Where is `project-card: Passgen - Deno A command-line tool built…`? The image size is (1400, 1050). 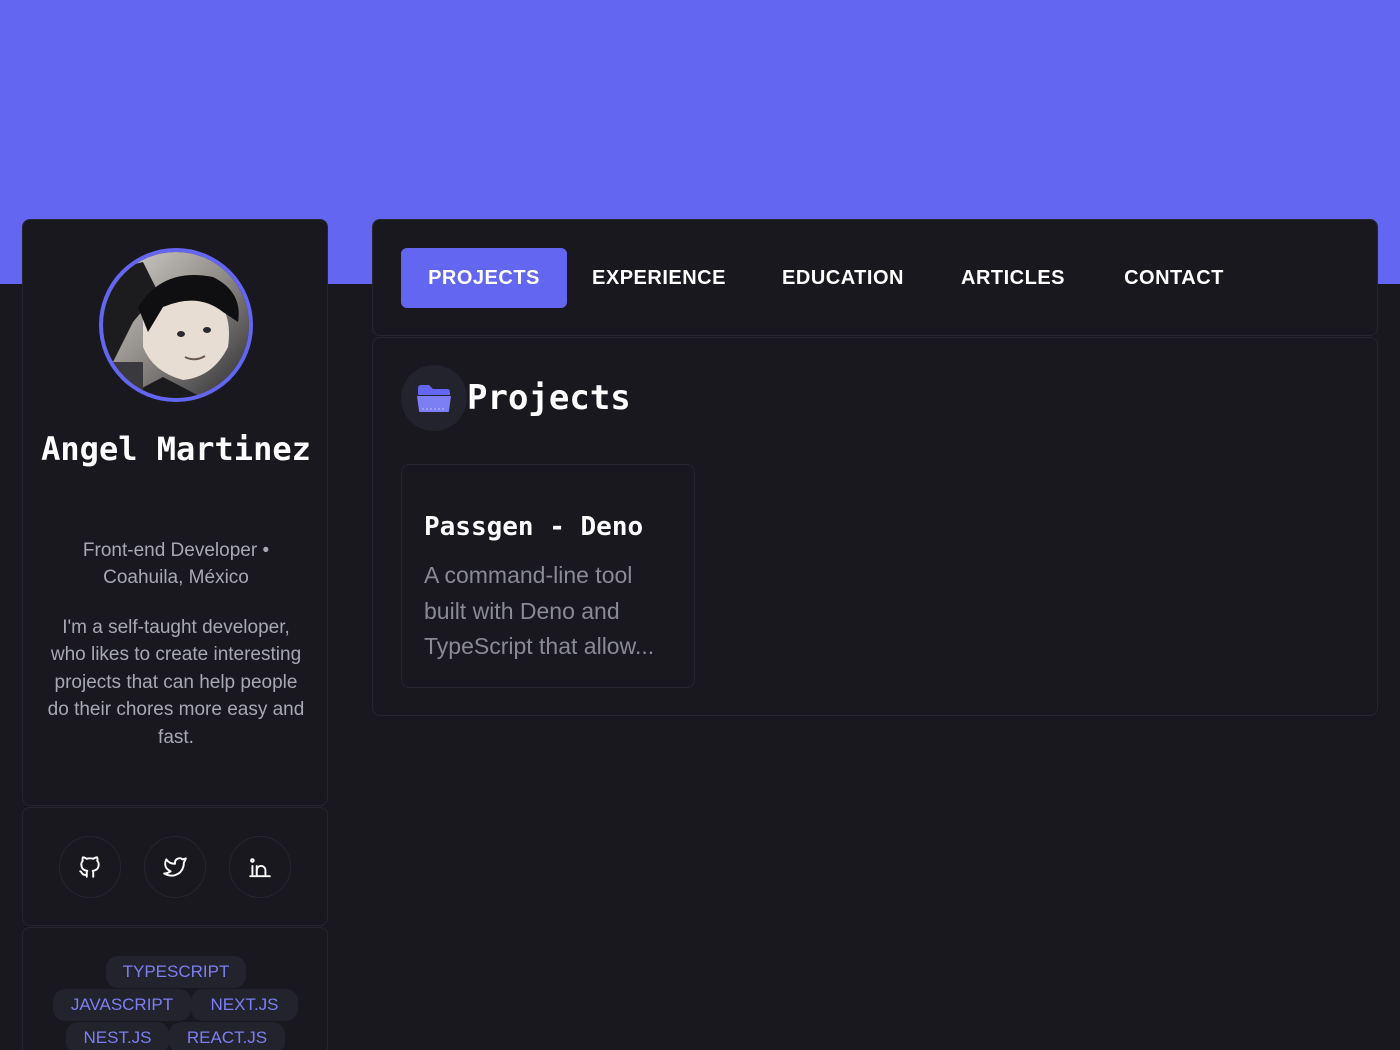
project-card: Passgen - Deno A command-line tool built… is located at coordinates (548, 576).